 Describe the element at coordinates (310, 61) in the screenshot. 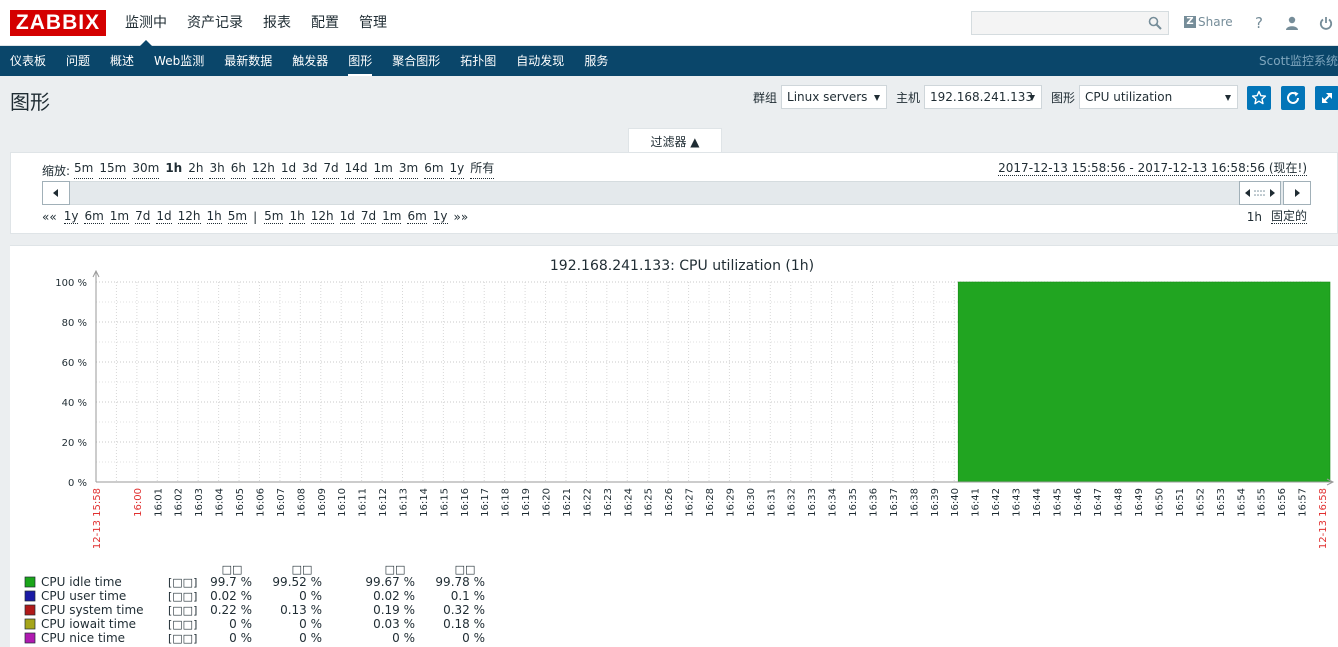

I see `sub-nav-item: 触发器` at that location.